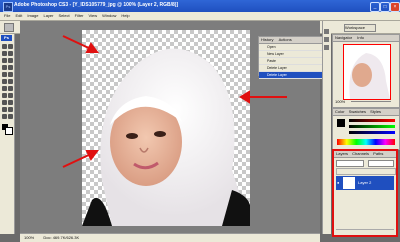 This screenshot has width=400, height=242. I want to click on status-doc-size: Doc: 469.7K/626.3K, so click(61, 237).